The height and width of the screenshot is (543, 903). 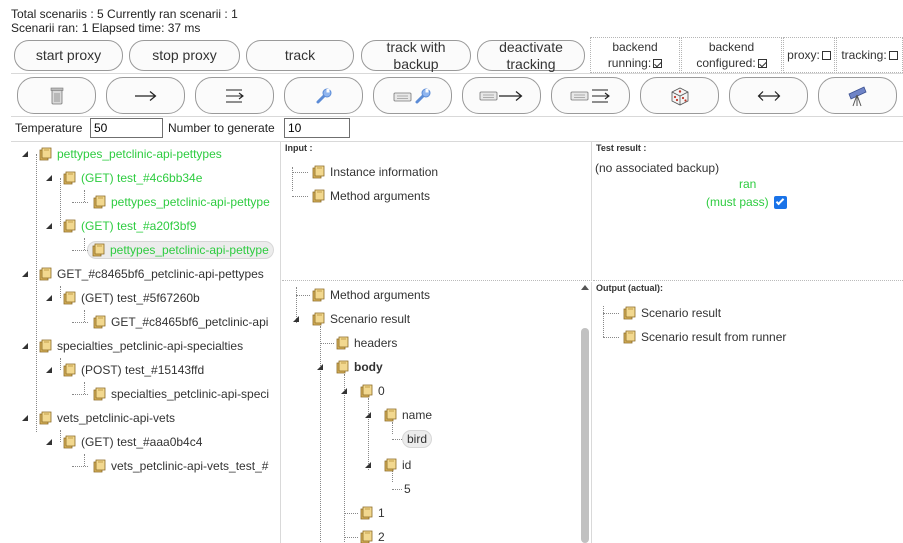 I want to click on tree-node: (GET) test_#5f67260b, so click(x=122, y=298).